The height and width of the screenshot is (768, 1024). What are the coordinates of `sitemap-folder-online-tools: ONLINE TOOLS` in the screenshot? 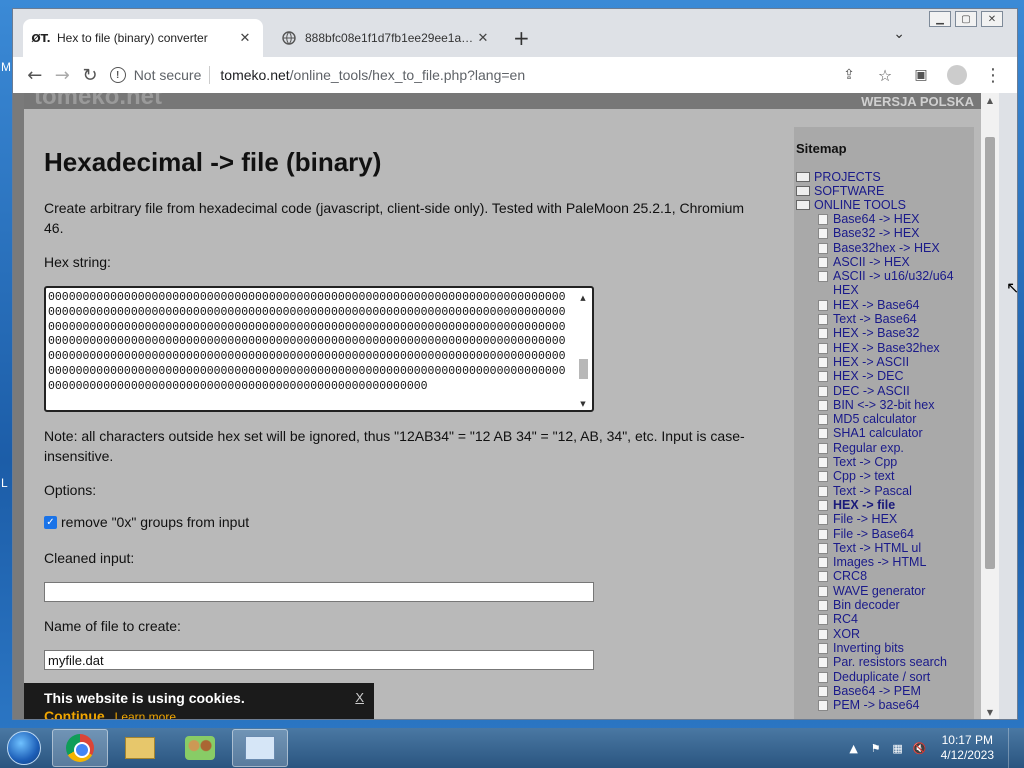 It's located at (885, 205).